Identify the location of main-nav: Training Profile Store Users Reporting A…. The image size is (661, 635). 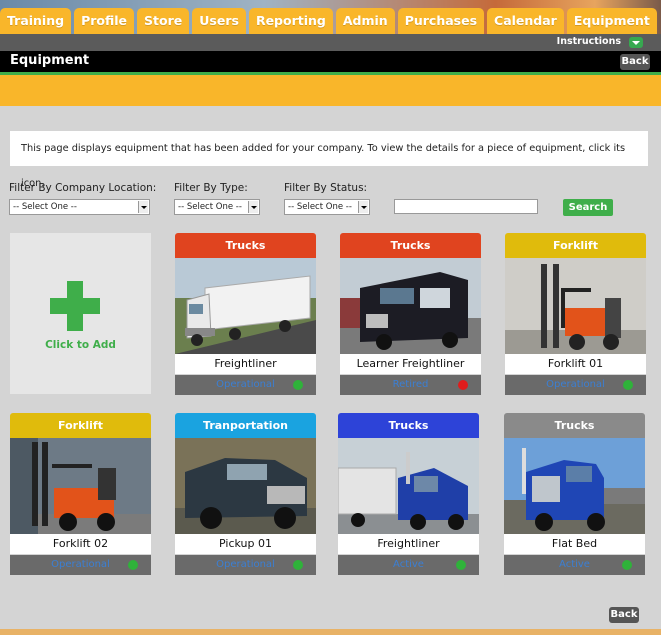
(330, 21).